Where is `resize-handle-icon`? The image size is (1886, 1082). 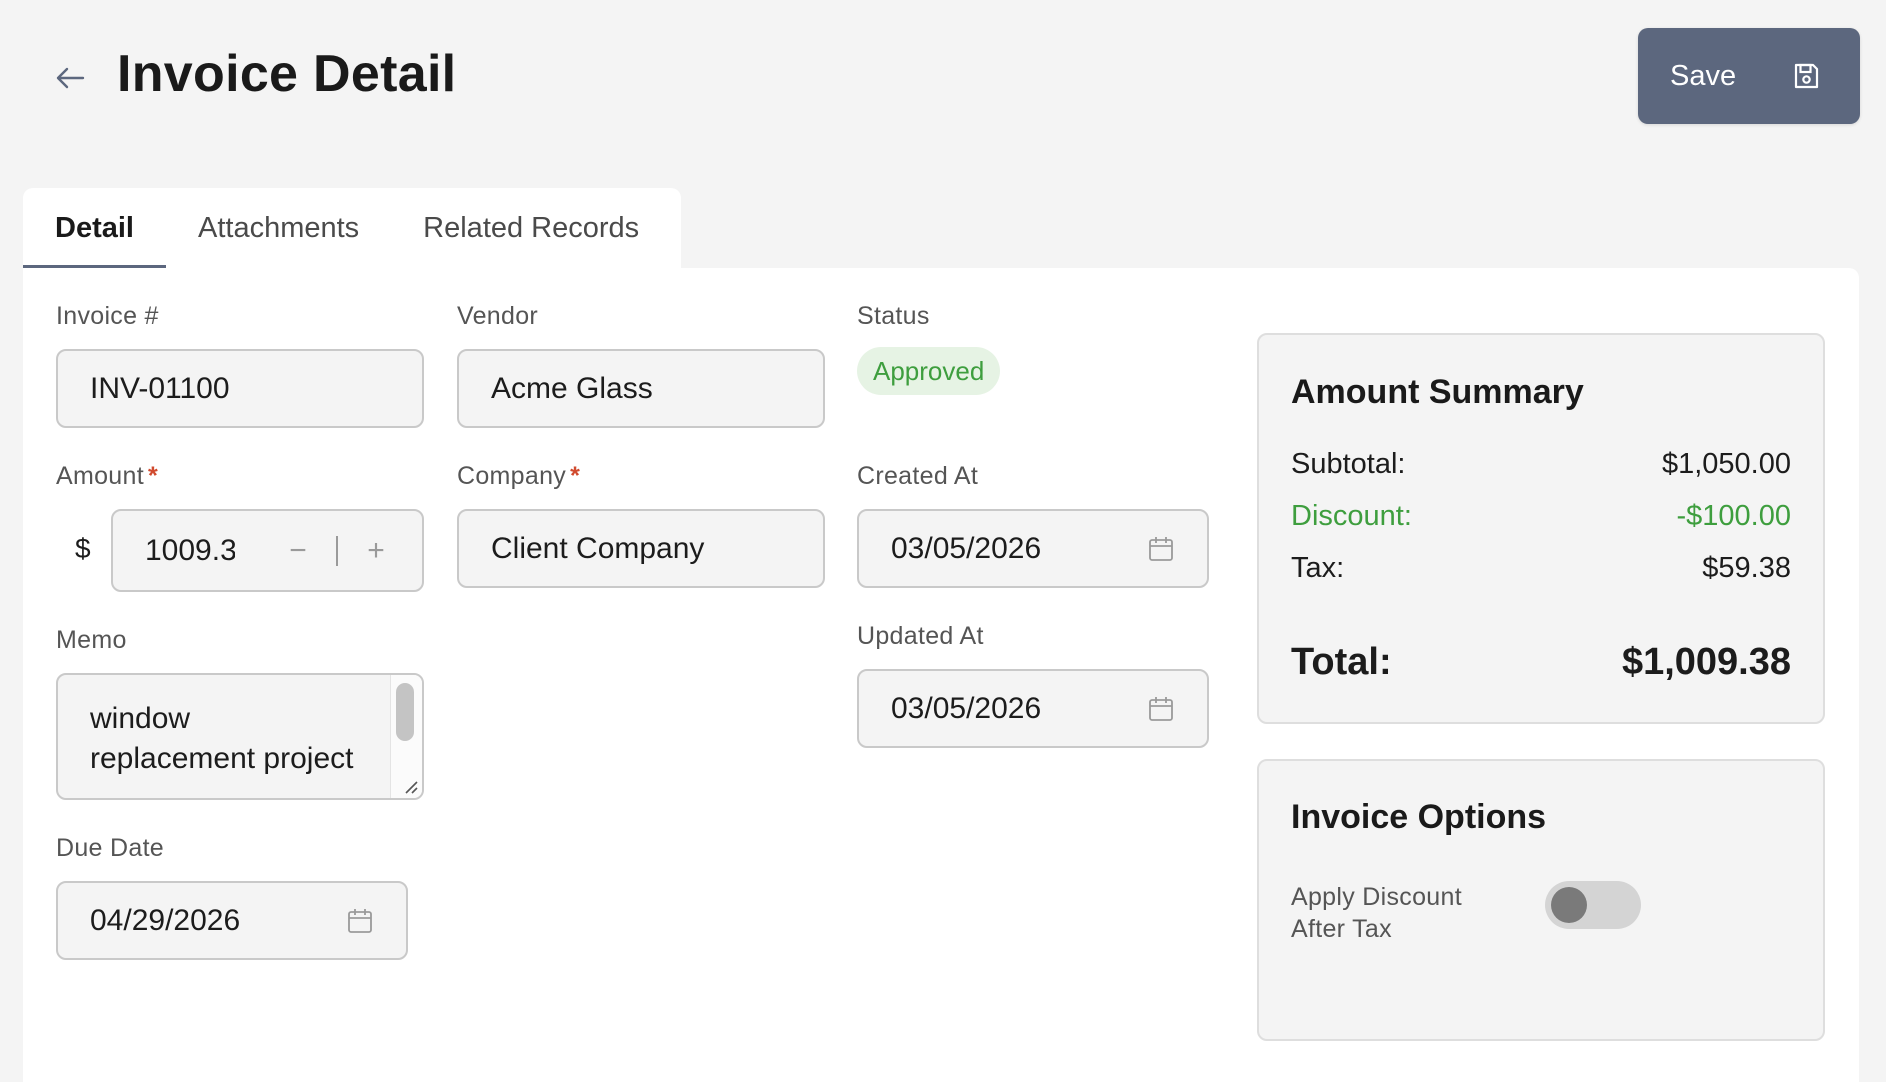 resize-handle-icon is located at coordinates (410, 786).